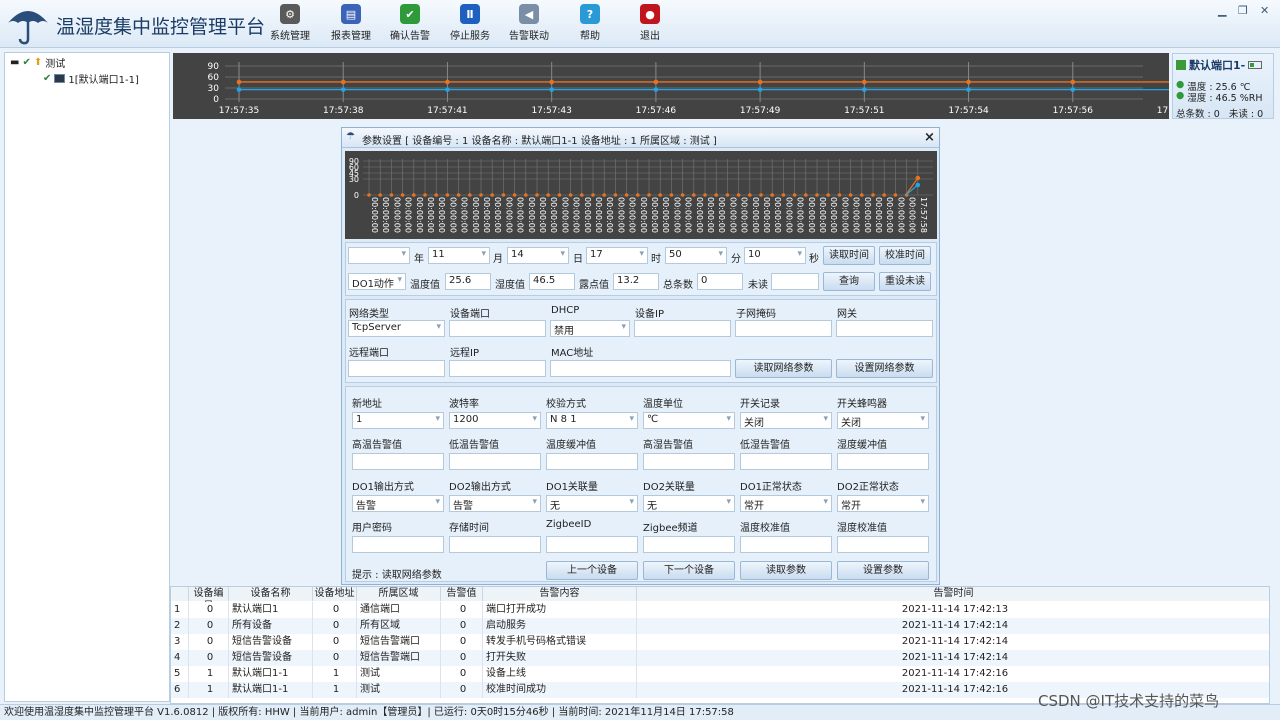  What do you see at coordinates (720, 658) in the screenshot?
I see `table-row: 4 0 短信告警设备 0 短信告警端口 0 打开失败 2021-11-14 17:42:14` at bounding box center [720, 658].